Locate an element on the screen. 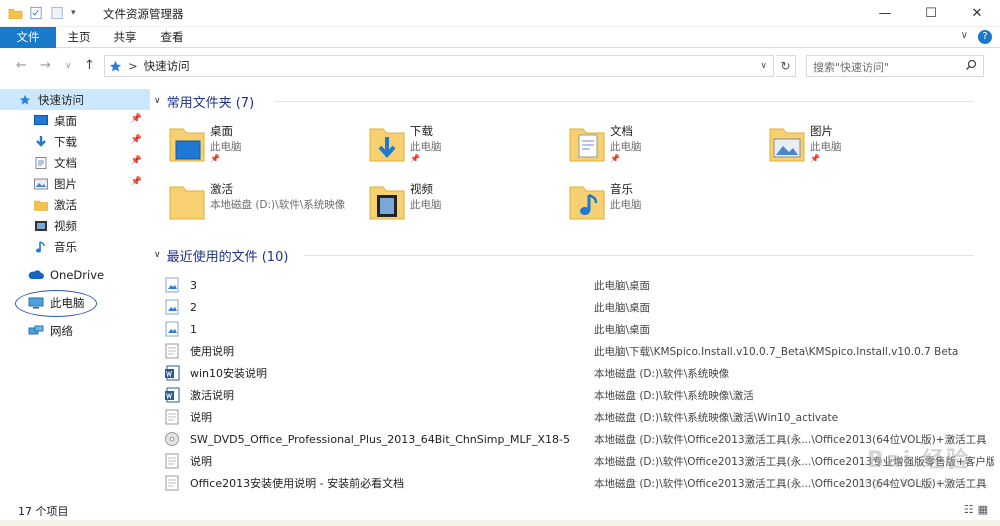 This screenshot has width=1000, height=526. folder-tile-videos: 视频 此电脑 is located at coordinates (450, 204).